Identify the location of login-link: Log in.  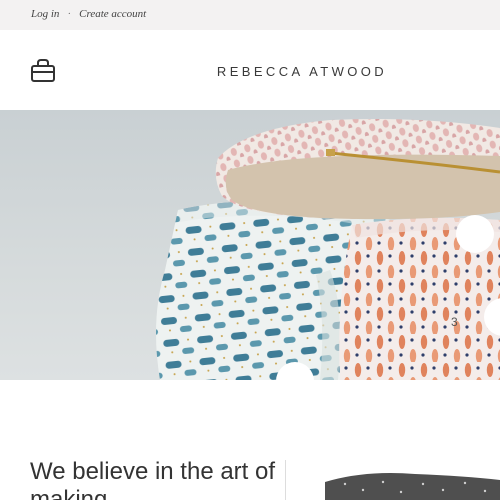
(45, 14).